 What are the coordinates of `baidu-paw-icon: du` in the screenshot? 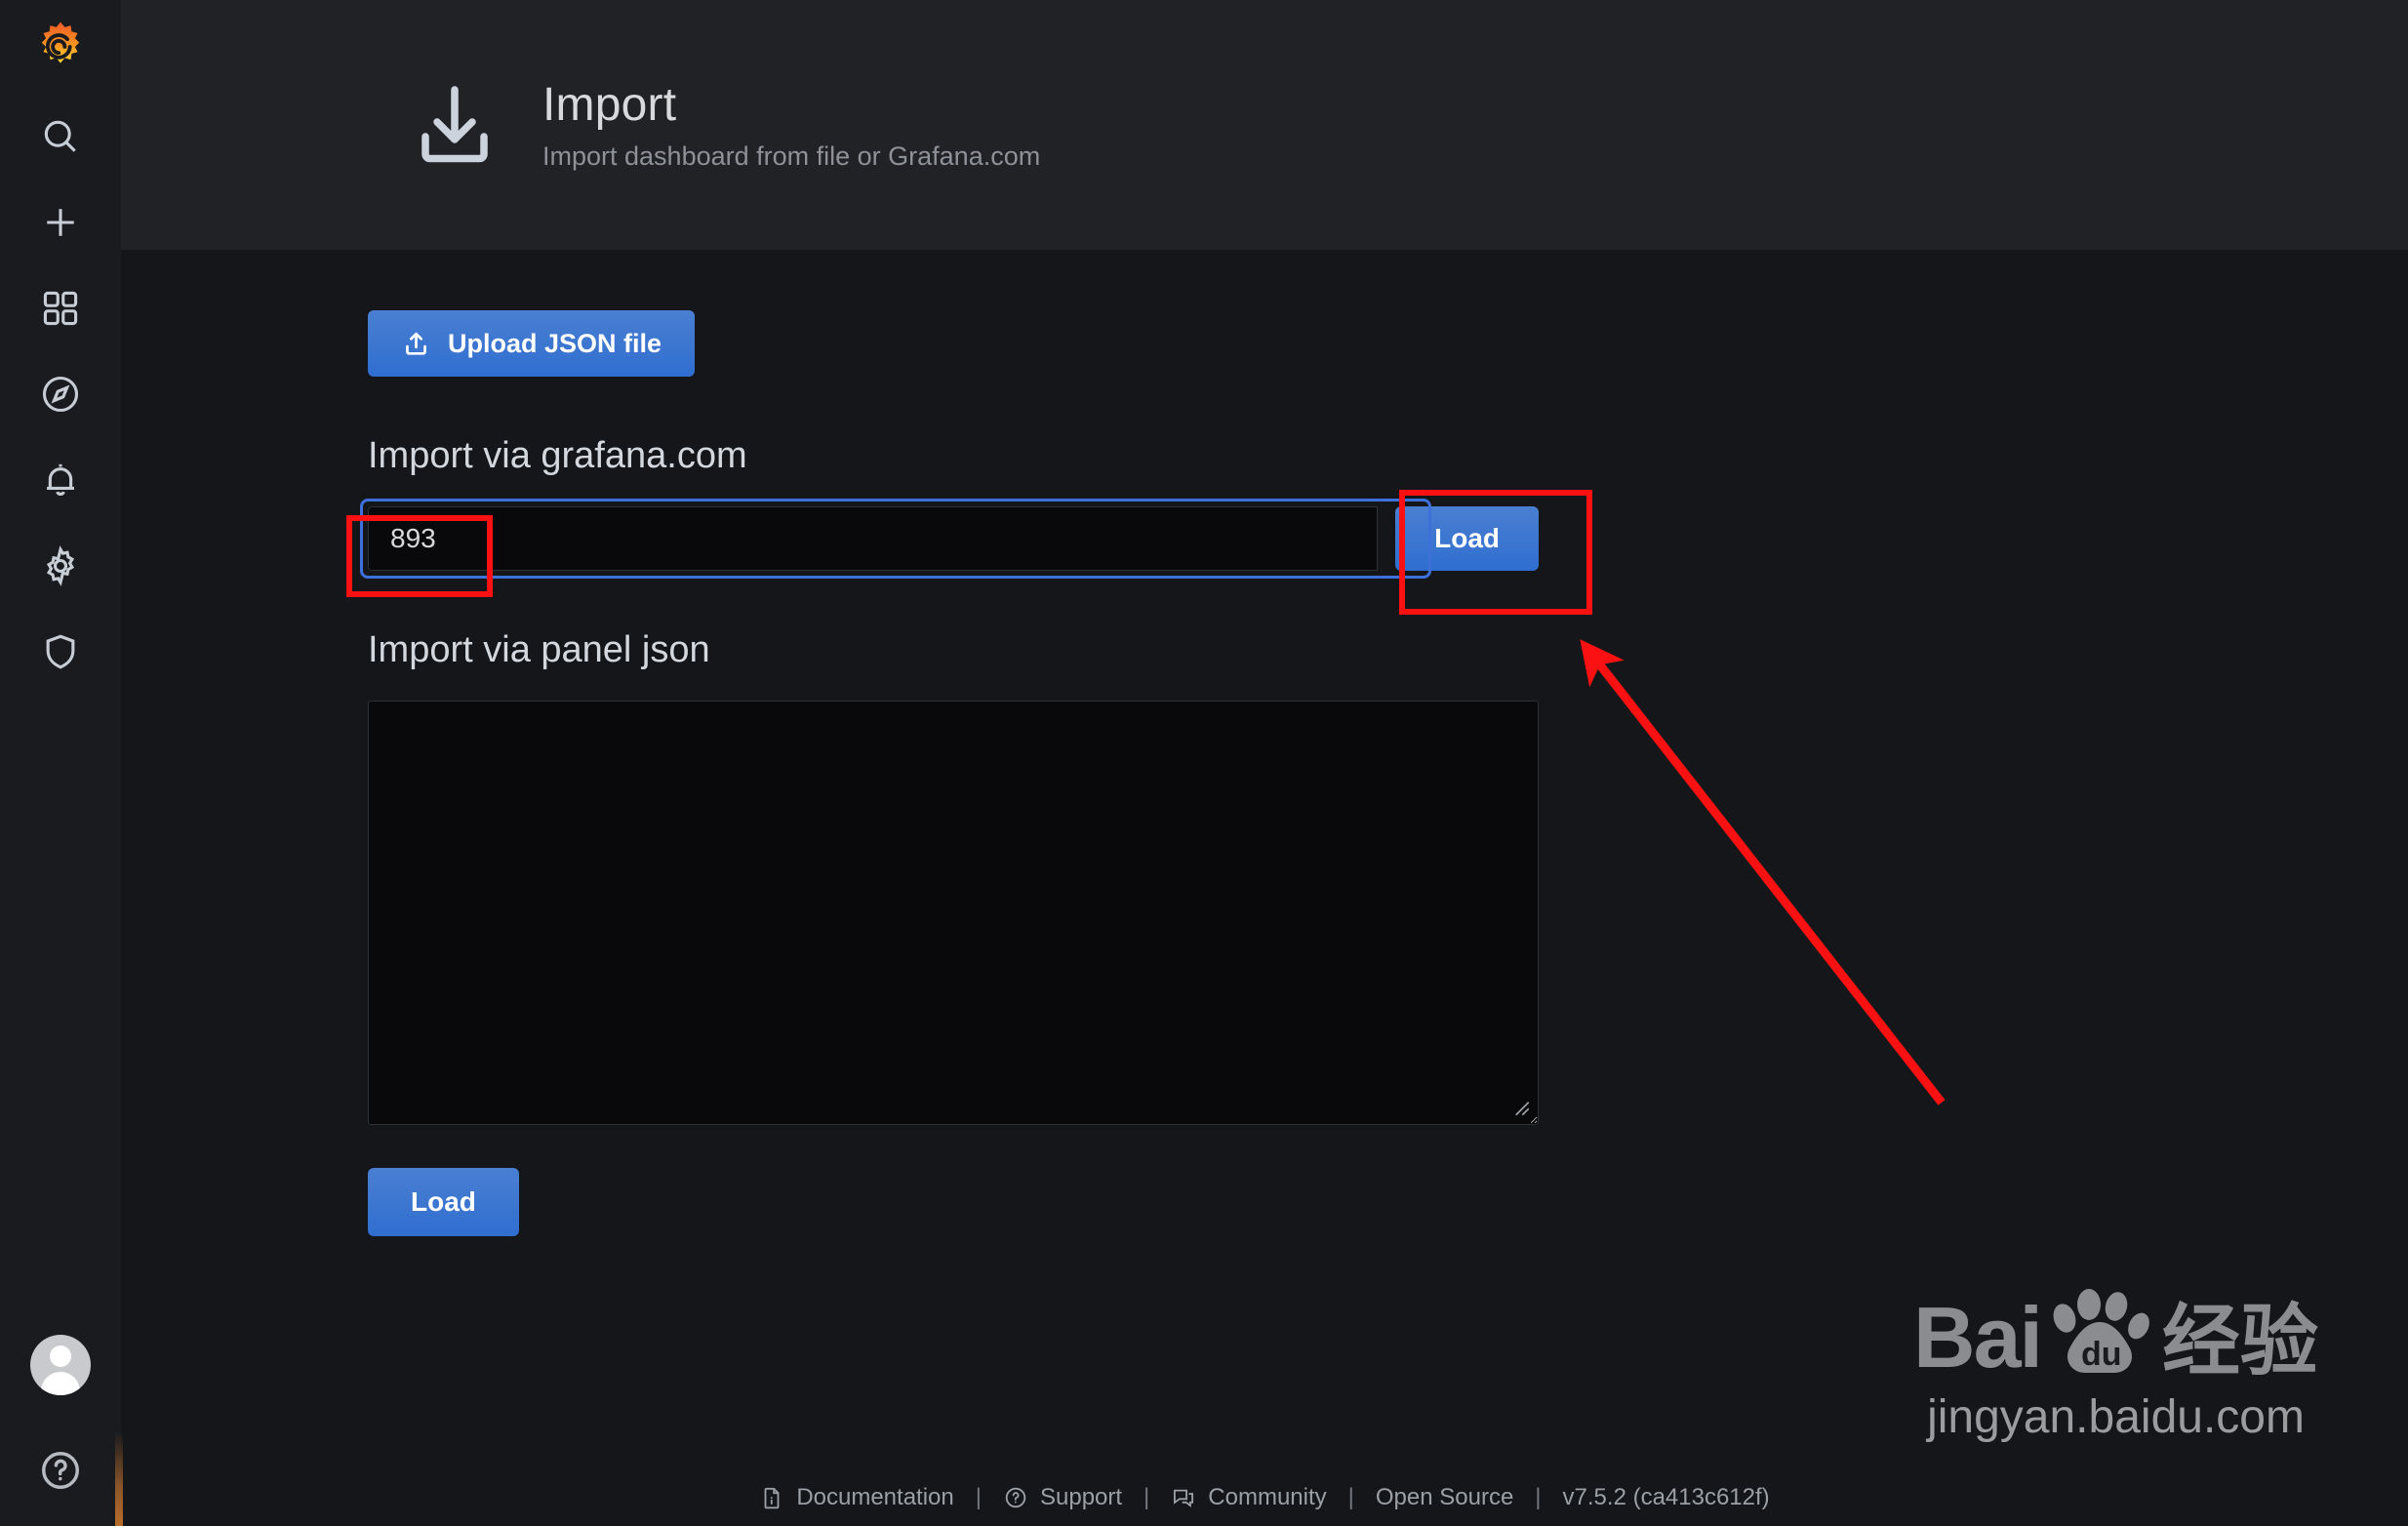 It's located at (2101, 1331).